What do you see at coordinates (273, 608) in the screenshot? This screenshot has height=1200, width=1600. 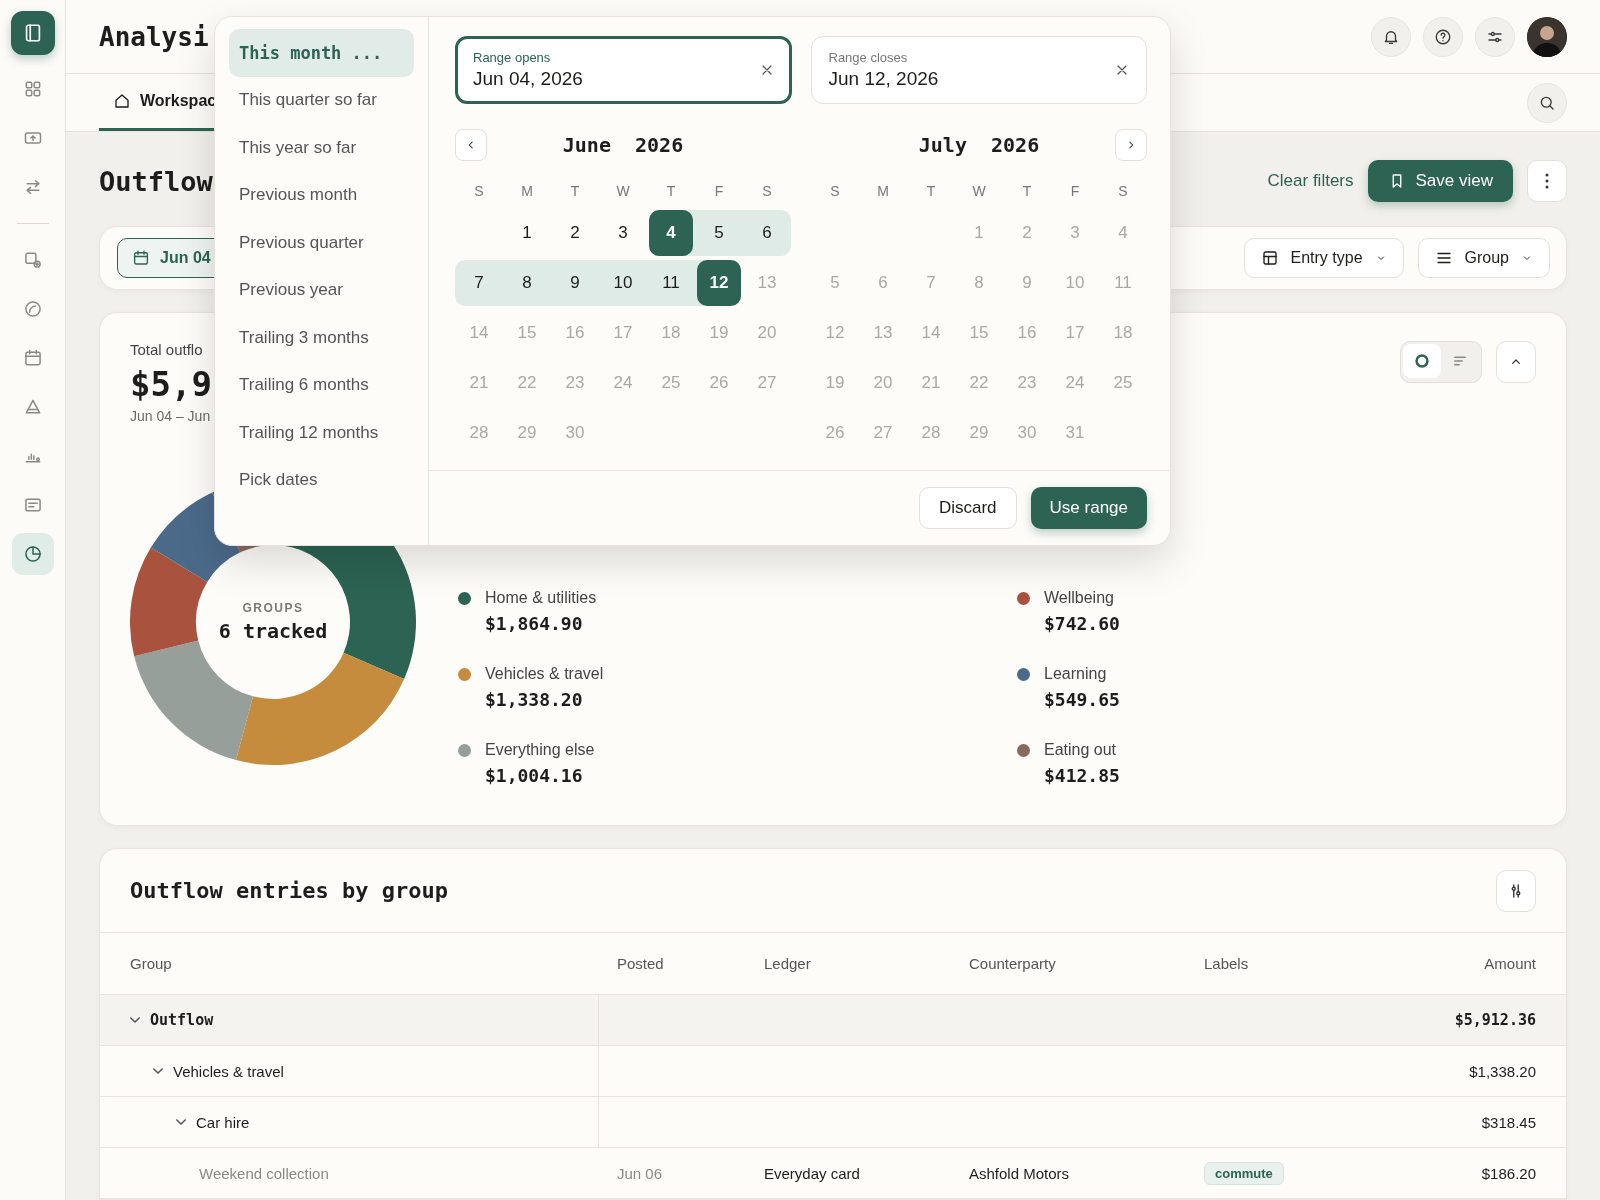 I see `donut-caption: GROUPS` at bounding box center [273, 608].